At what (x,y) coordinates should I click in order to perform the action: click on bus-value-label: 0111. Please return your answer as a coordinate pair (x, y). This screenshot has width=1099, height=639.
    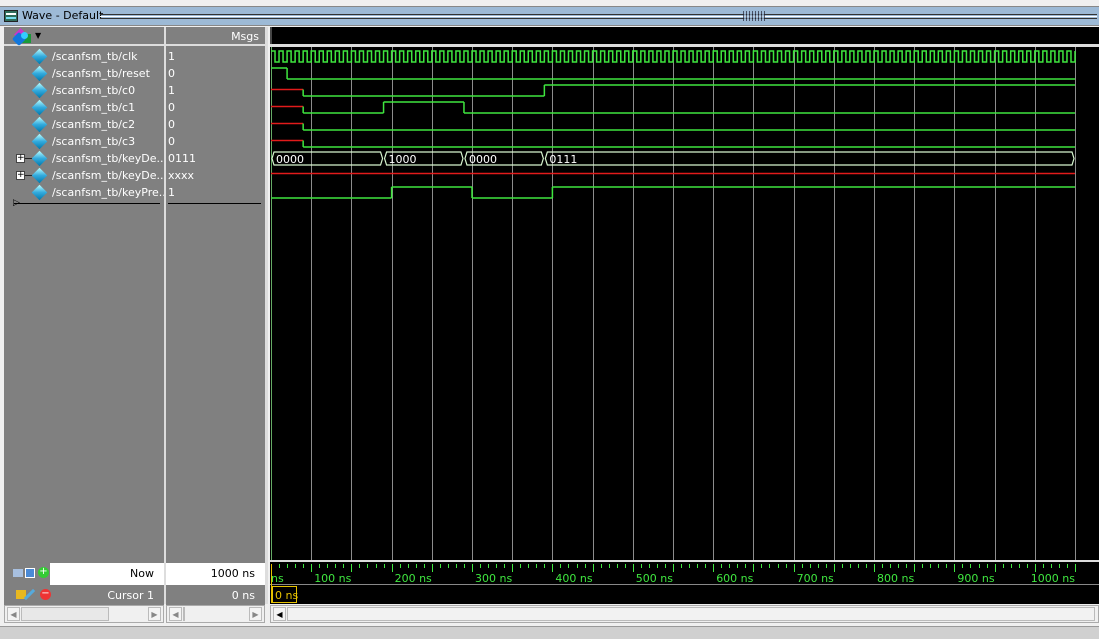
    Looking at the image, I should click on (563, 159).